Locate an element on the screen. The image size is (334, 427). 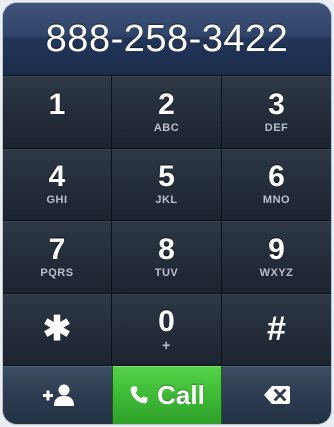
call-button: Call is located at coordinates (167, 395).